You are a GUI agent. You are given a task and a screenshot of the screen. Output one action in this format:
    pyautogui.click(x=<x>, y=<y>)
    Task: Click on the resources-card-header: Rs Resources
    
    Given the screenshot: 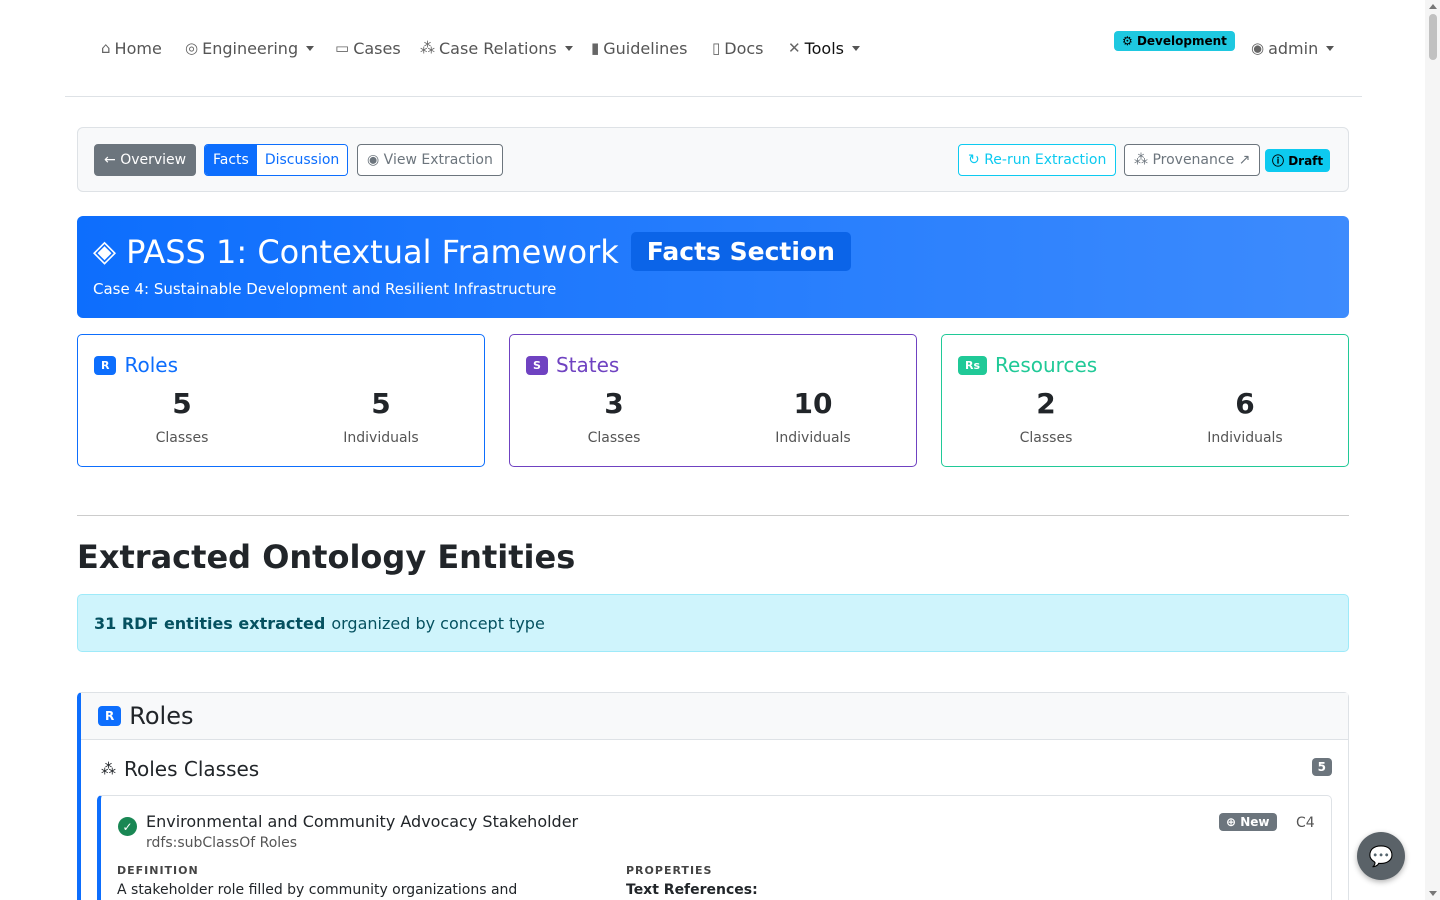 What is the action you would take?
    pyautogui.click(x=1027, y=365)
    